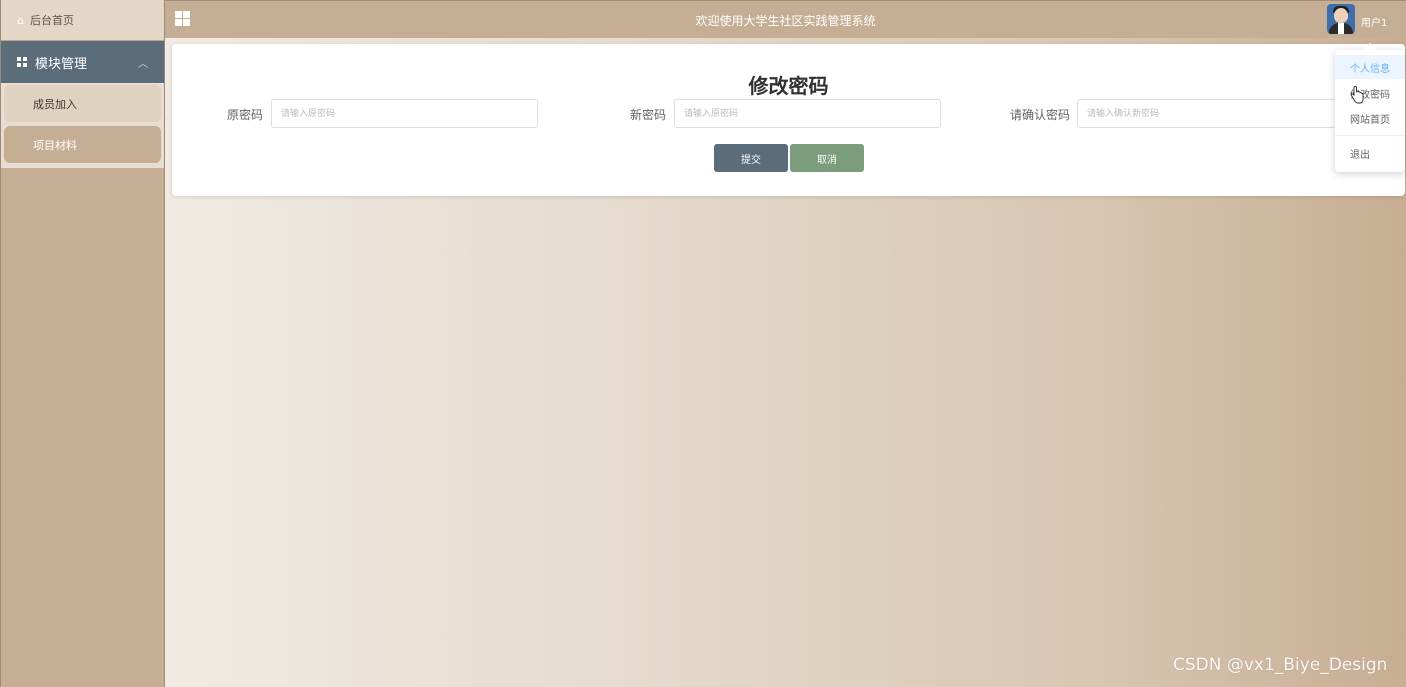 The height and width of the screenshot is (687, 1406). I want to click on sidebar-home-label: 后台首页, so click(51, 20).